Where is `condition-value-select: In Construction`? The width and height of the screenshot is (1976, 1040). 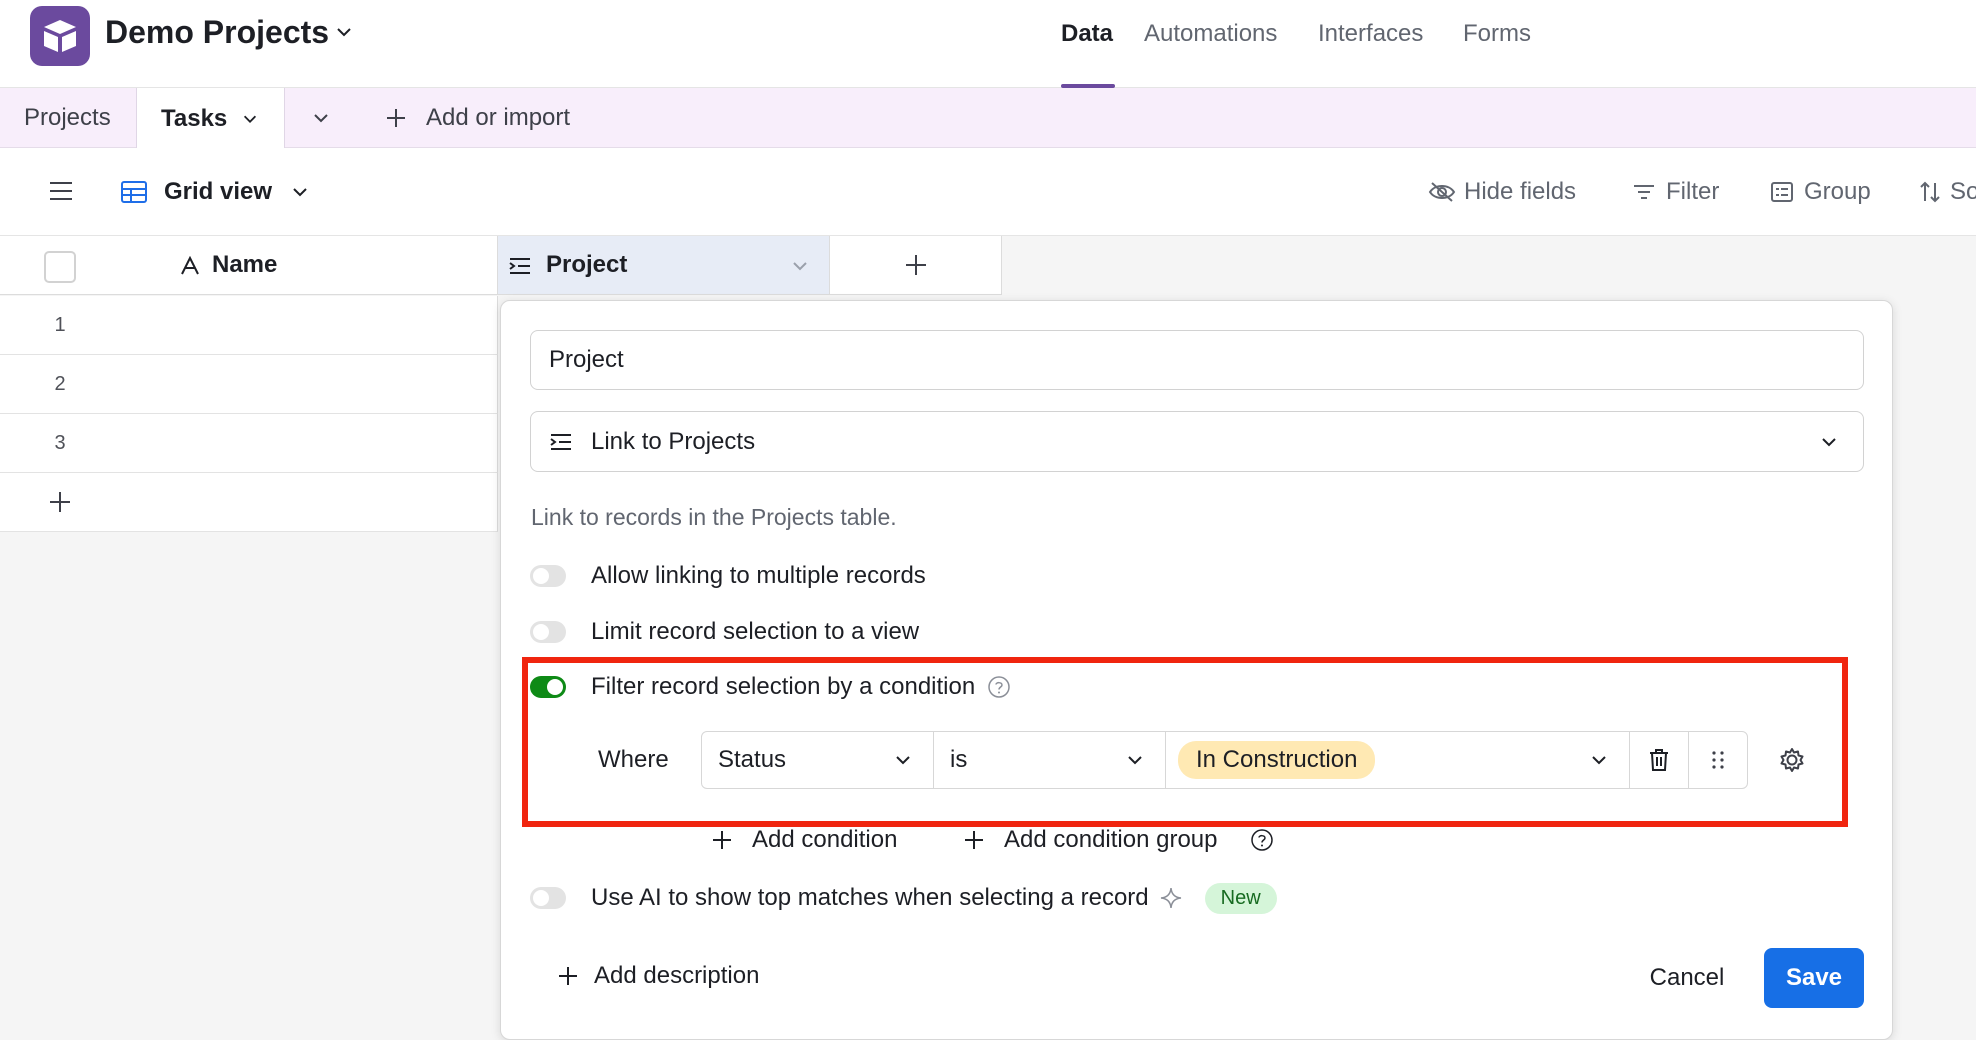
condition-value-select: In Construction is located at coordinates (1398, 760).